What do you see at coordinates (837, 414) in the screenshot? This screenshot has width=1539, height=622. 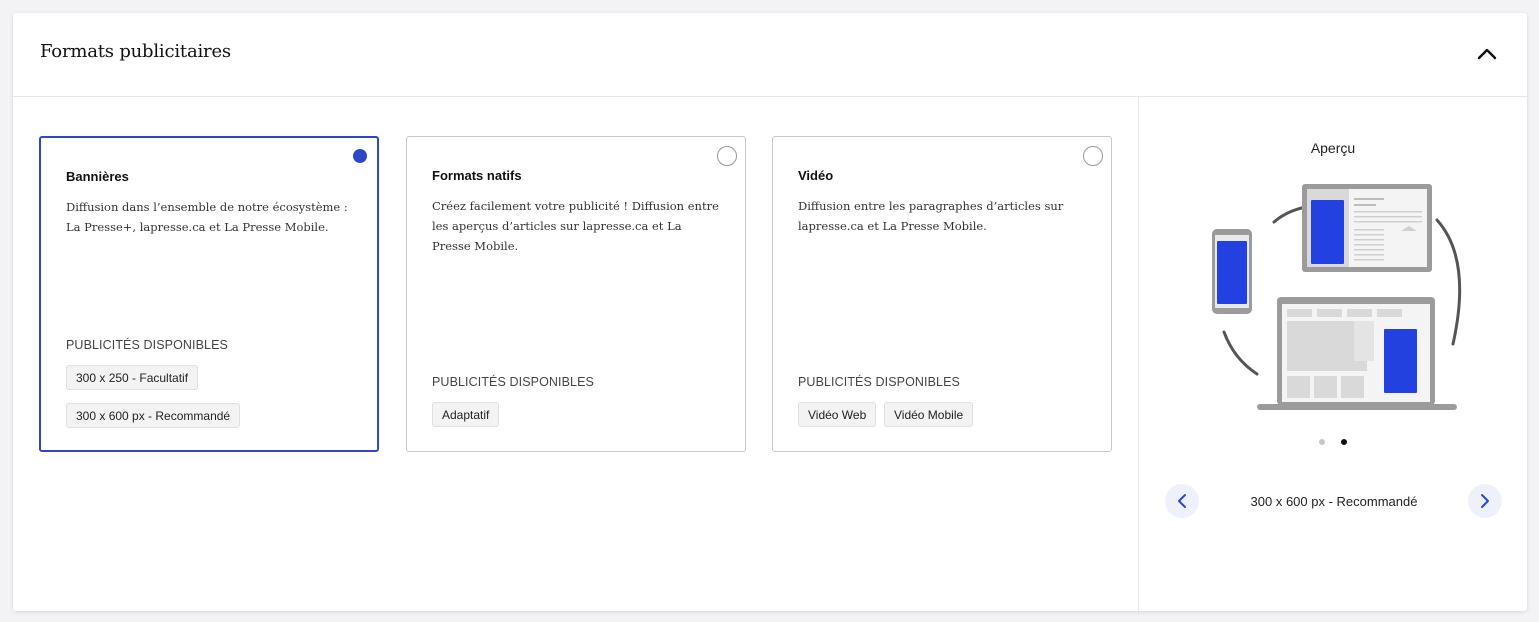 I see `ad-size-chip: Vidéo Web` at bounding box center [837, 414].